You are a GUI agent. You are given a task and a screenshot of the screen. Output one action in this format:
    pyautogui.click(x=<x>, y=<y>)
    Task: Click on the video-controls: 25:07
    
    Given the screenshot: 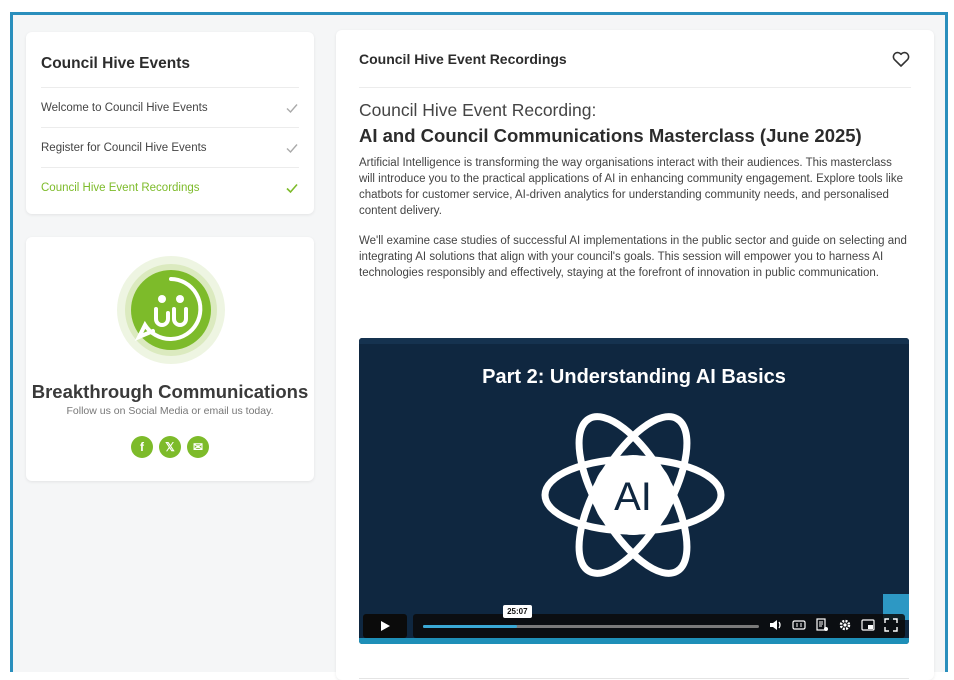 What is the action you would take?
    pyautogui.click(x=634, y=621)
    